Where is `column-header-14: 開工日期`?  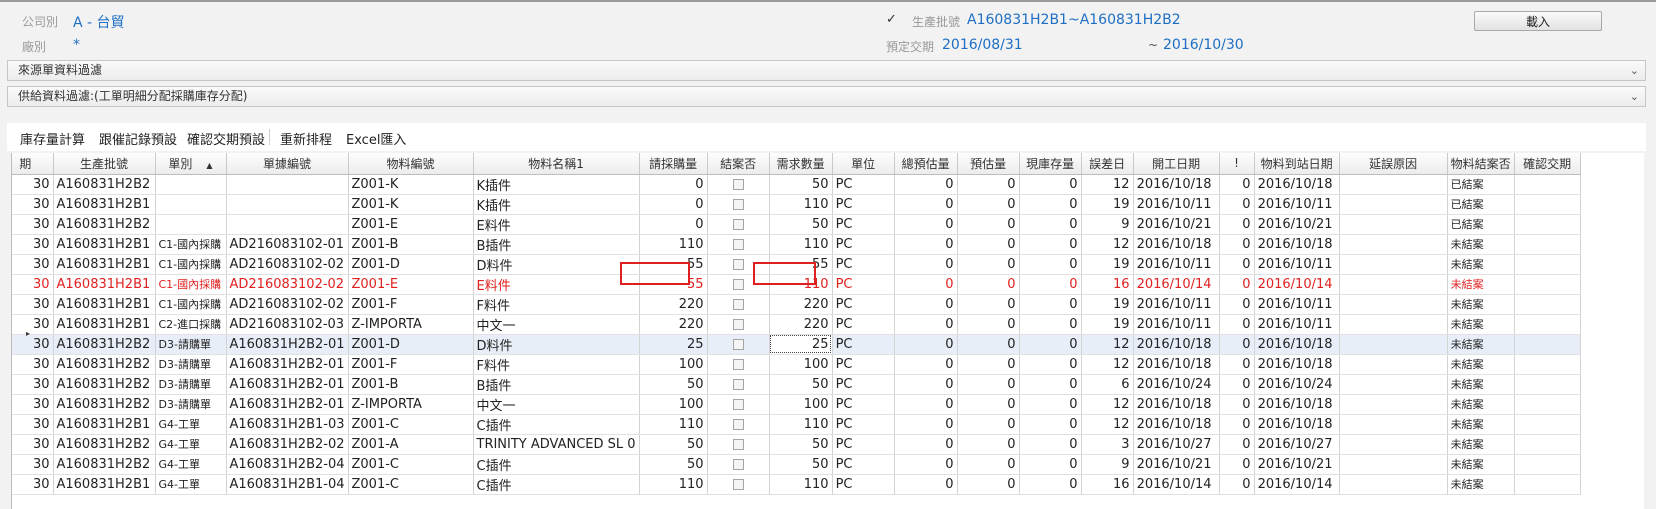
column-header-14: 開工日期 is located at coordinates (1176, 164).